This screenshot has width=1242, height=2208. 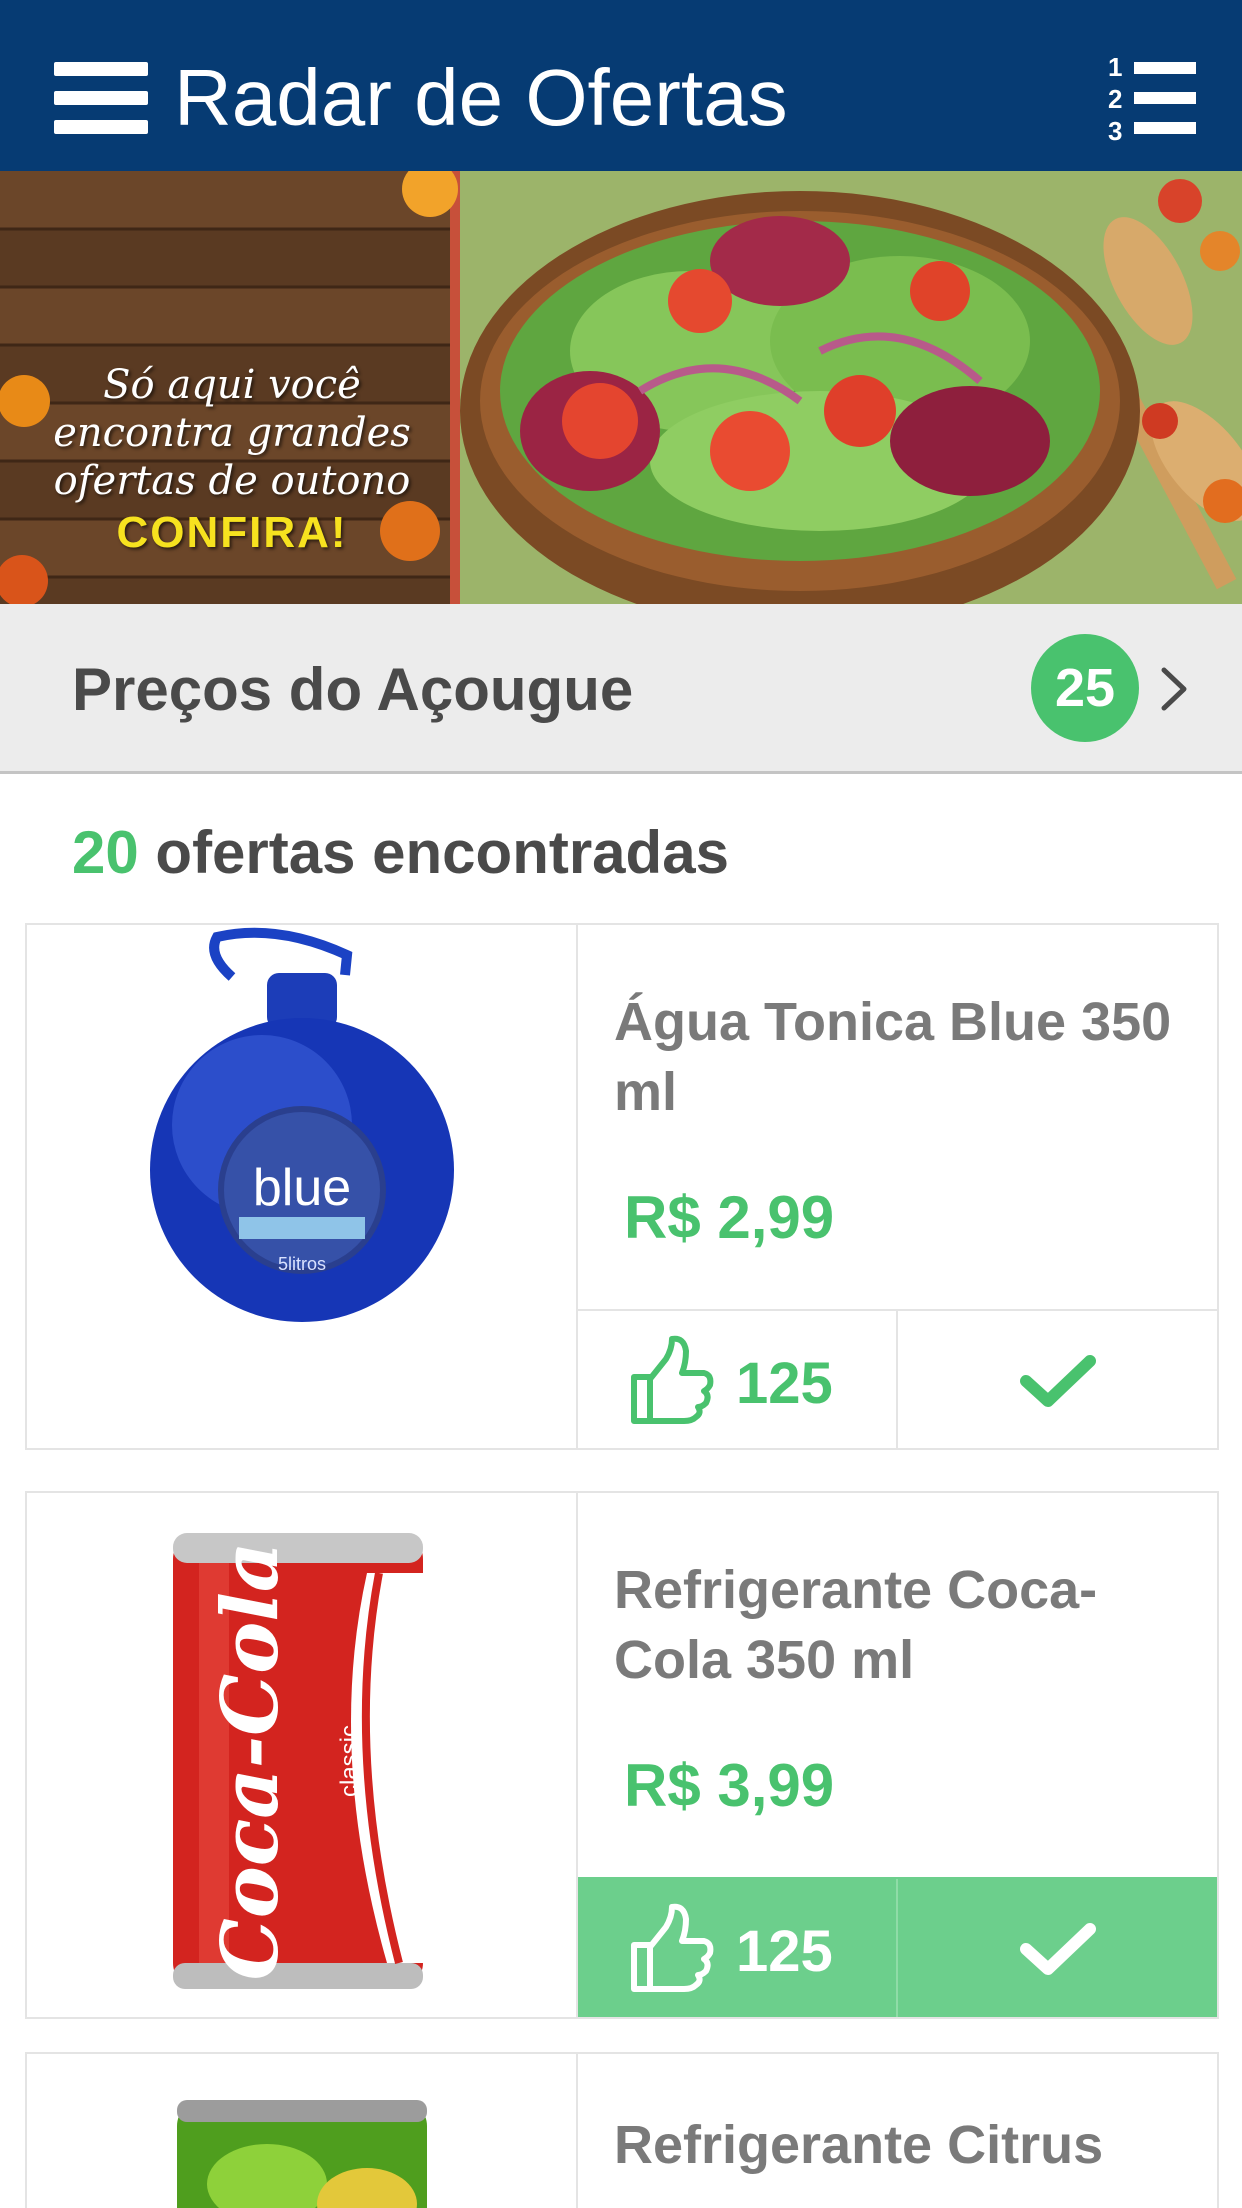 What do you see at coordinates (105, 852) in the screenshot?
I see `results-number: 20` at bounding box center [105, 852].